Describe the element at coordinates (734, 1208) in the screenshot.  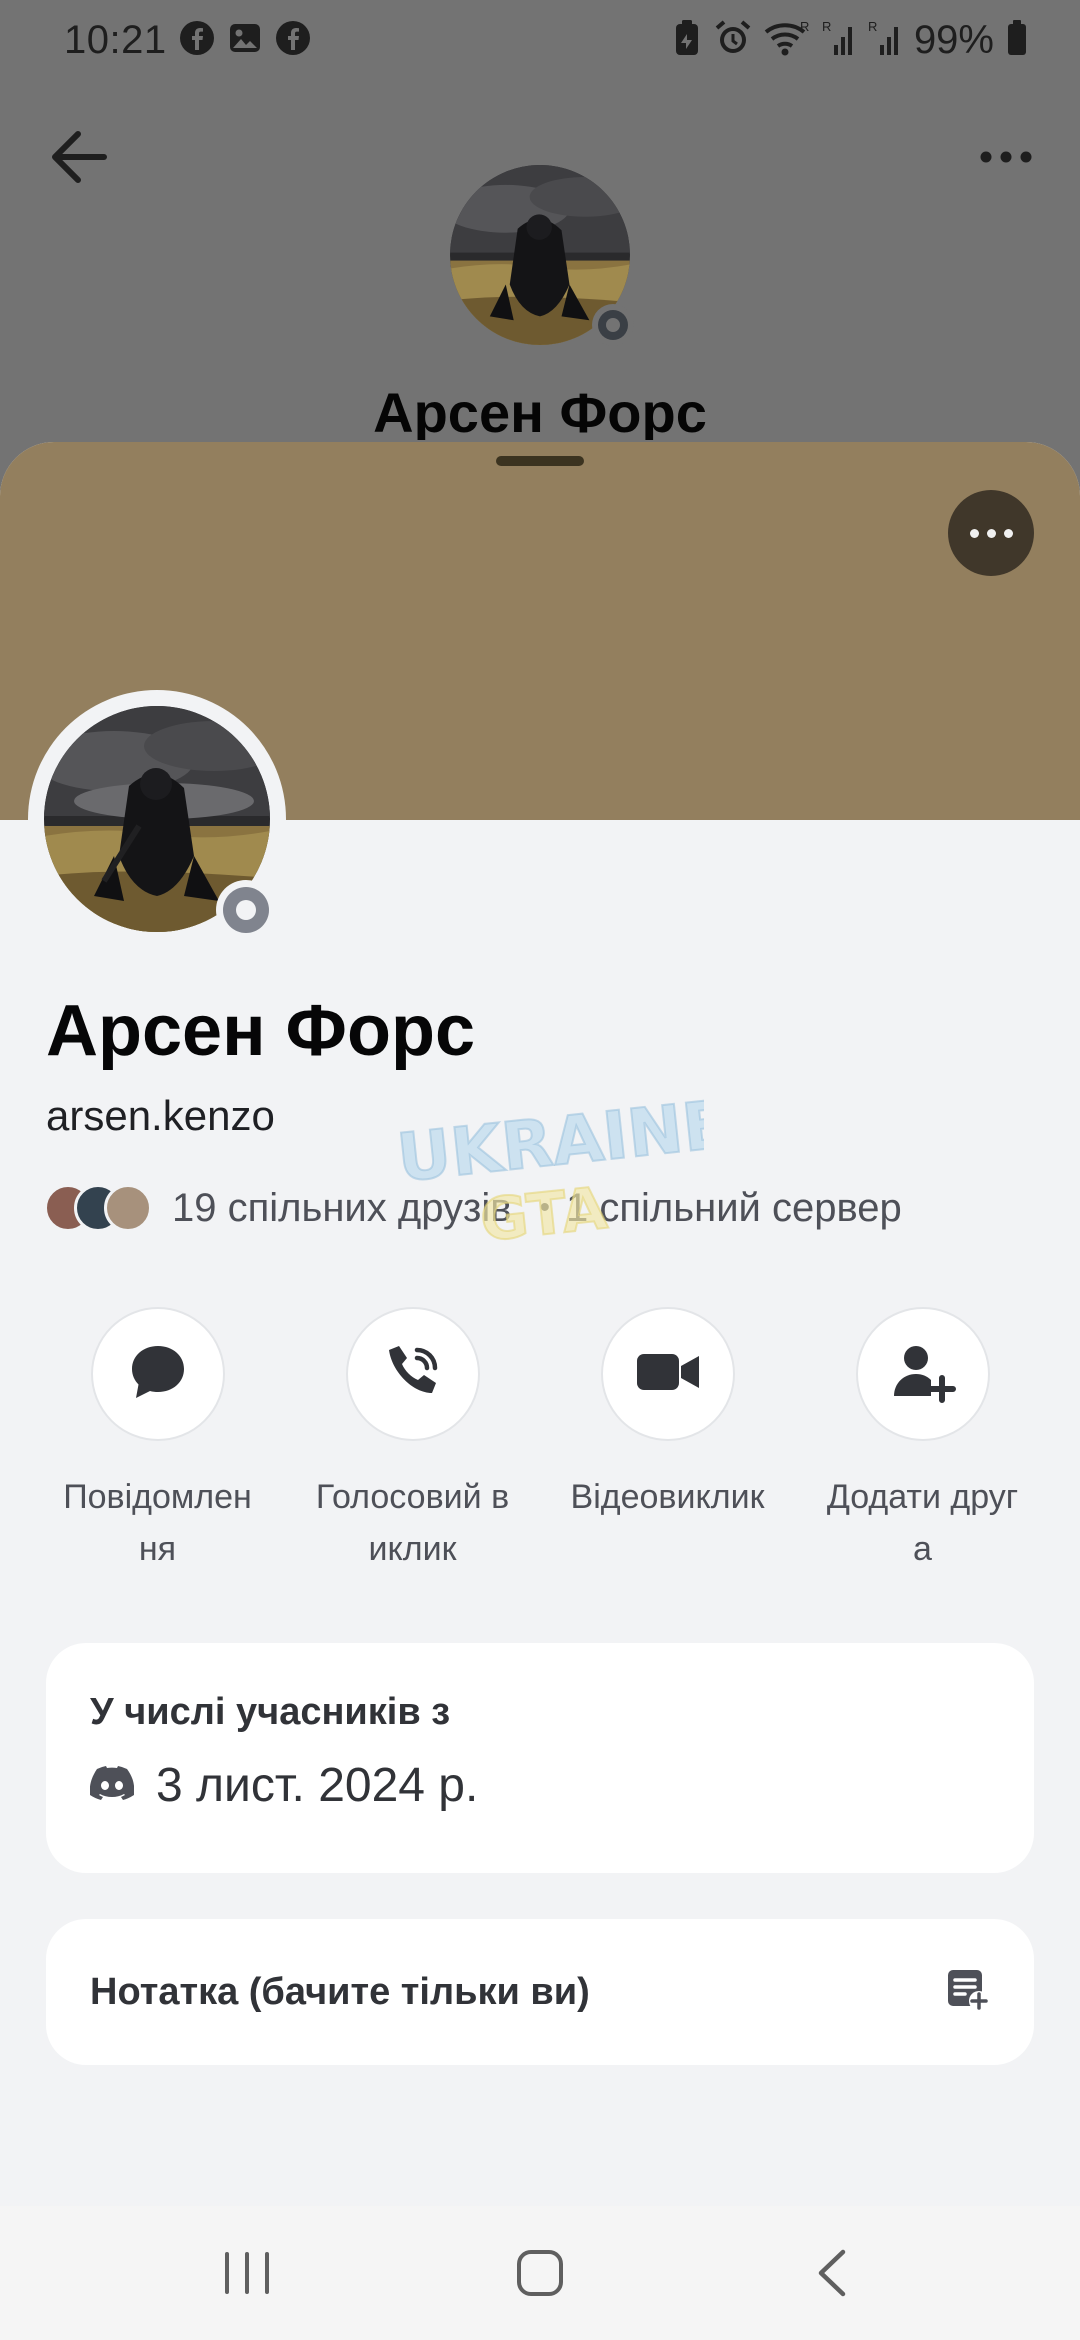
I see `mutual-servers-link: 1 спільний сервер` at that location.